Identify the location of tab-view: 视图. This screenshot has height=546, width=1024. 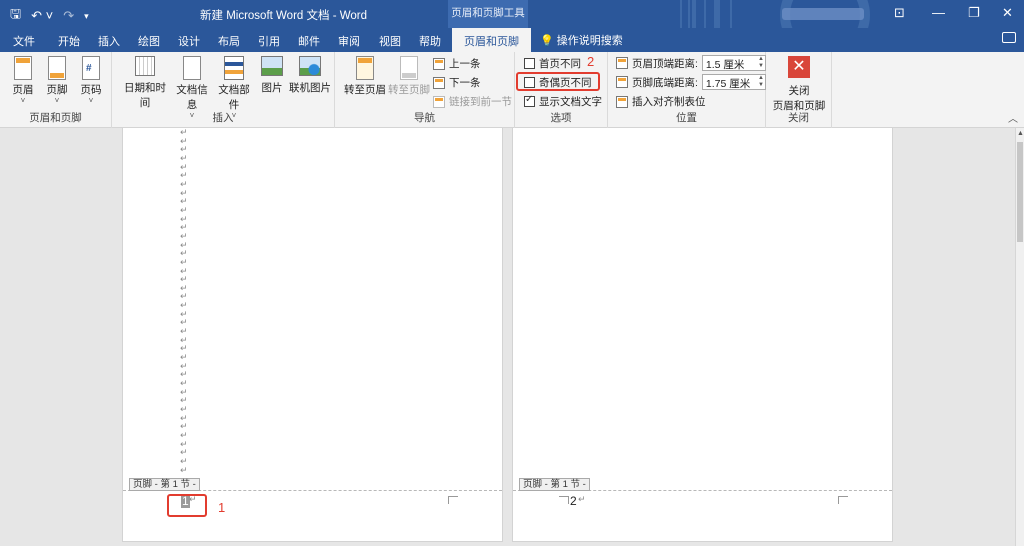
(390, 41).